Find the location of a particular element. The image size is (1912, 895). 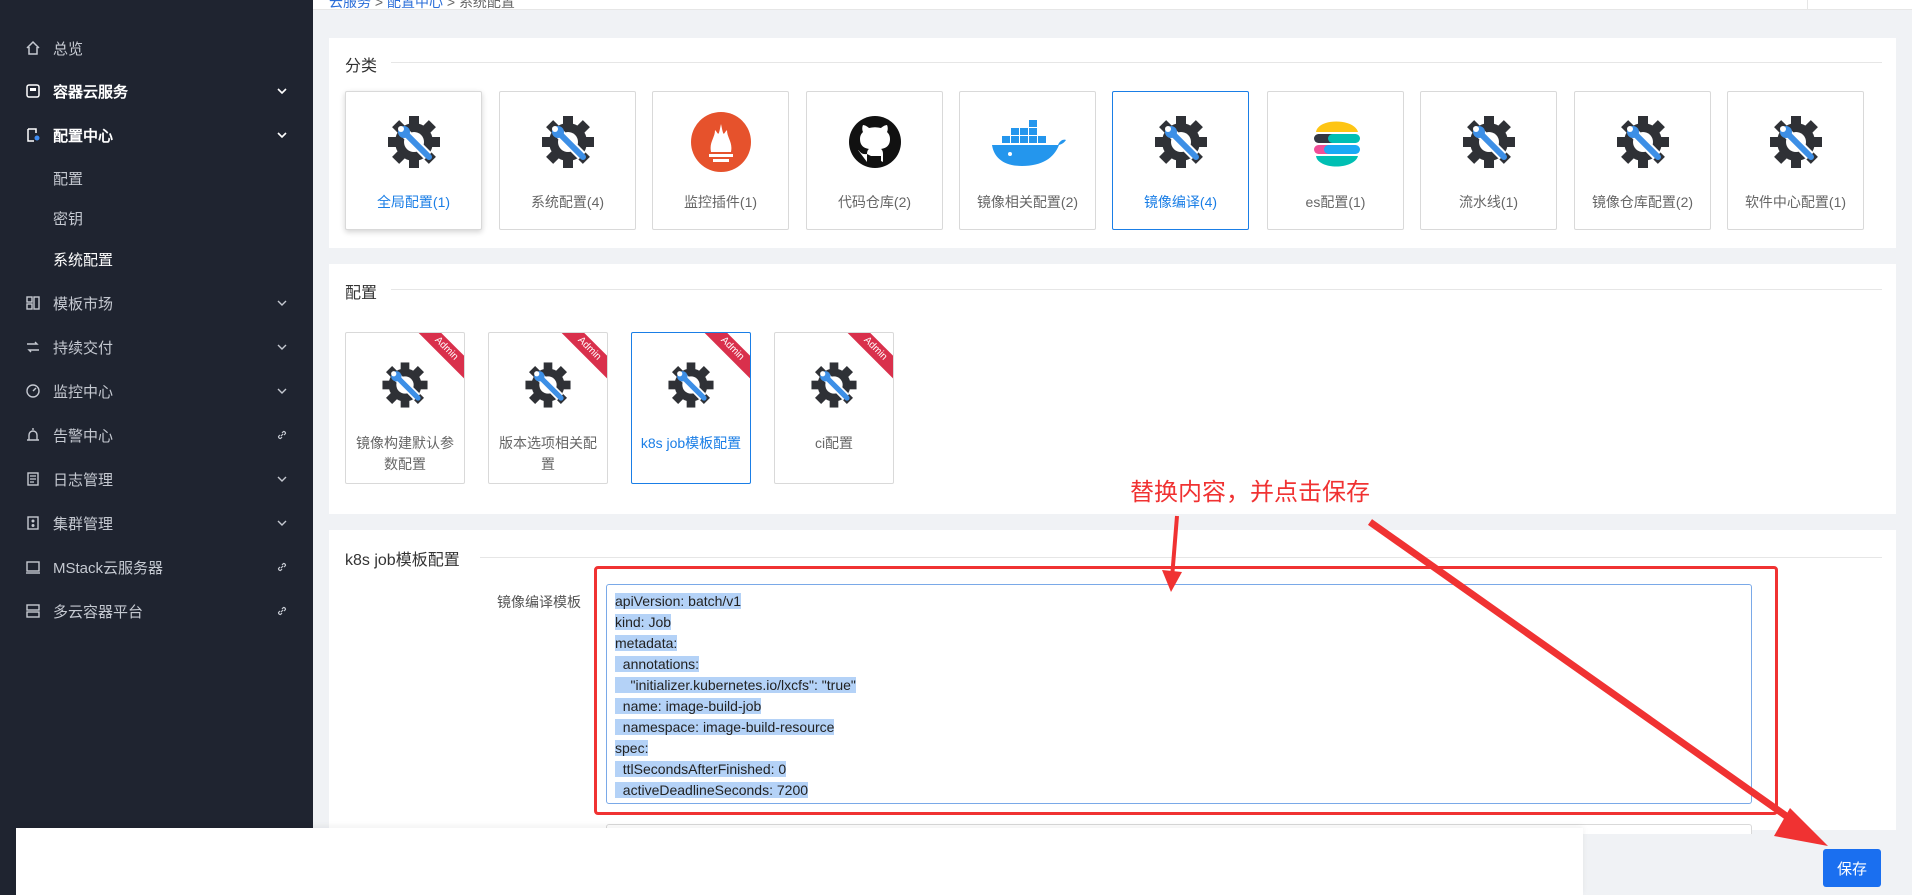

category-card-software-center: 软件中心配置(1) is located at coordinates (1795, 160).